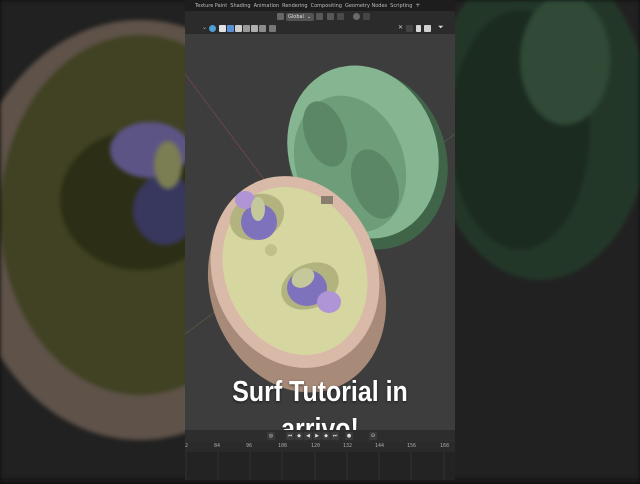 The width and height of the screenshot is (640, 484). Describe the element at coordinates (349, 436) in the screenshot. I see `record-icon: ●` at that location.